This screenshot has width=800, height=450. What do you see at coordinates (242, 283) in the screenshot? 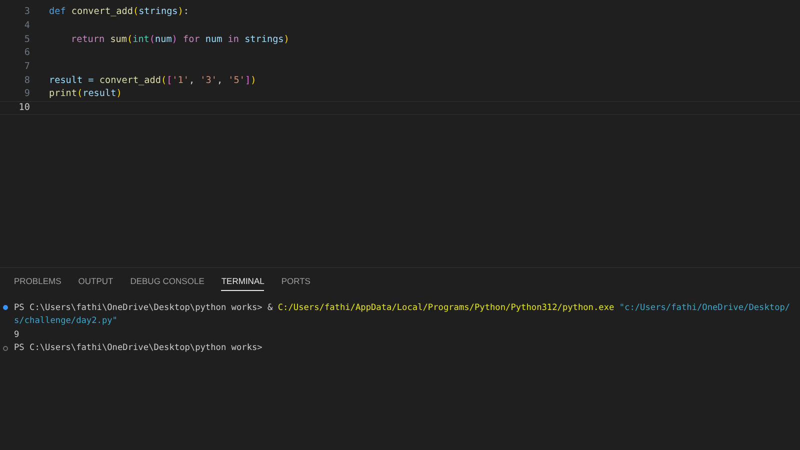
I see `panel-tab: TERMINAL` at bounding box center [242, 283].